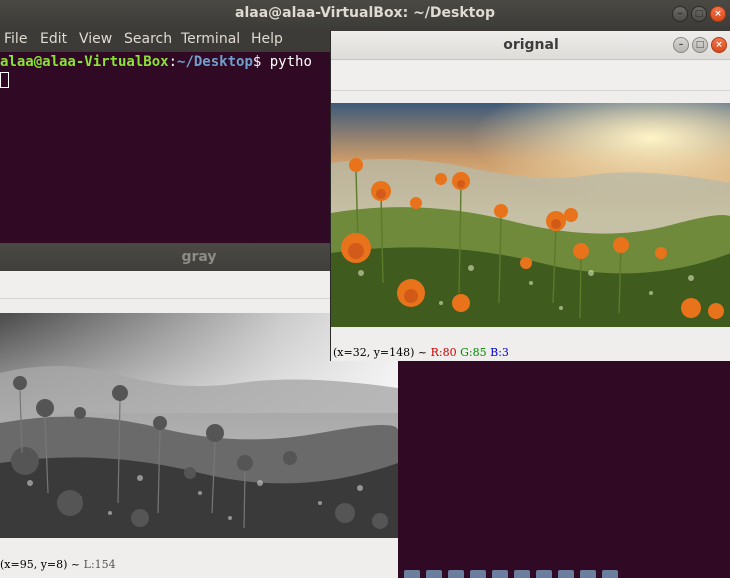 This screenshot has width=730, height=578. I want to click on gray-status-luminance: L:154, so click(99, 564).